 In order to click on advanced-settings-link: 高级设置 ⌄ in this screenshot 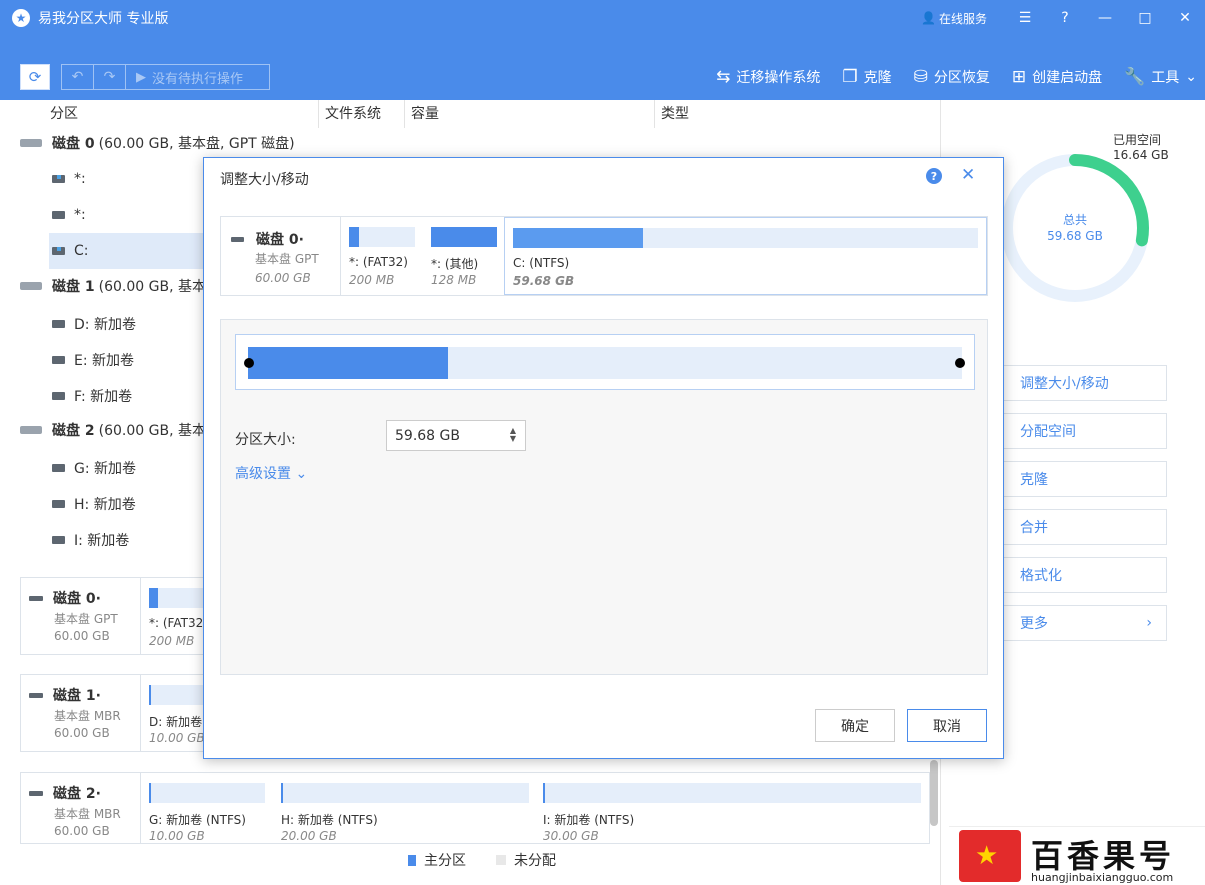, I will do `click(271, 473)`.